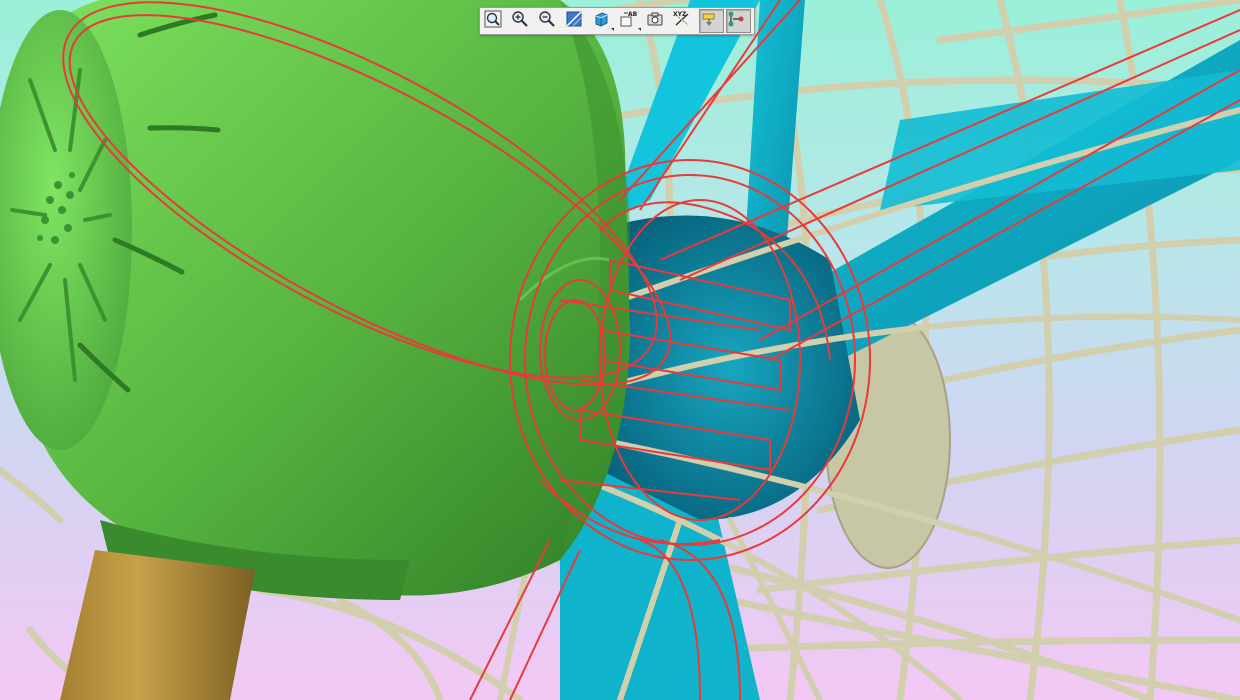 The width and height of the screenshot is (1240, 700). I want to click on view-toolbar: AB XYZ, so click(617, 21).